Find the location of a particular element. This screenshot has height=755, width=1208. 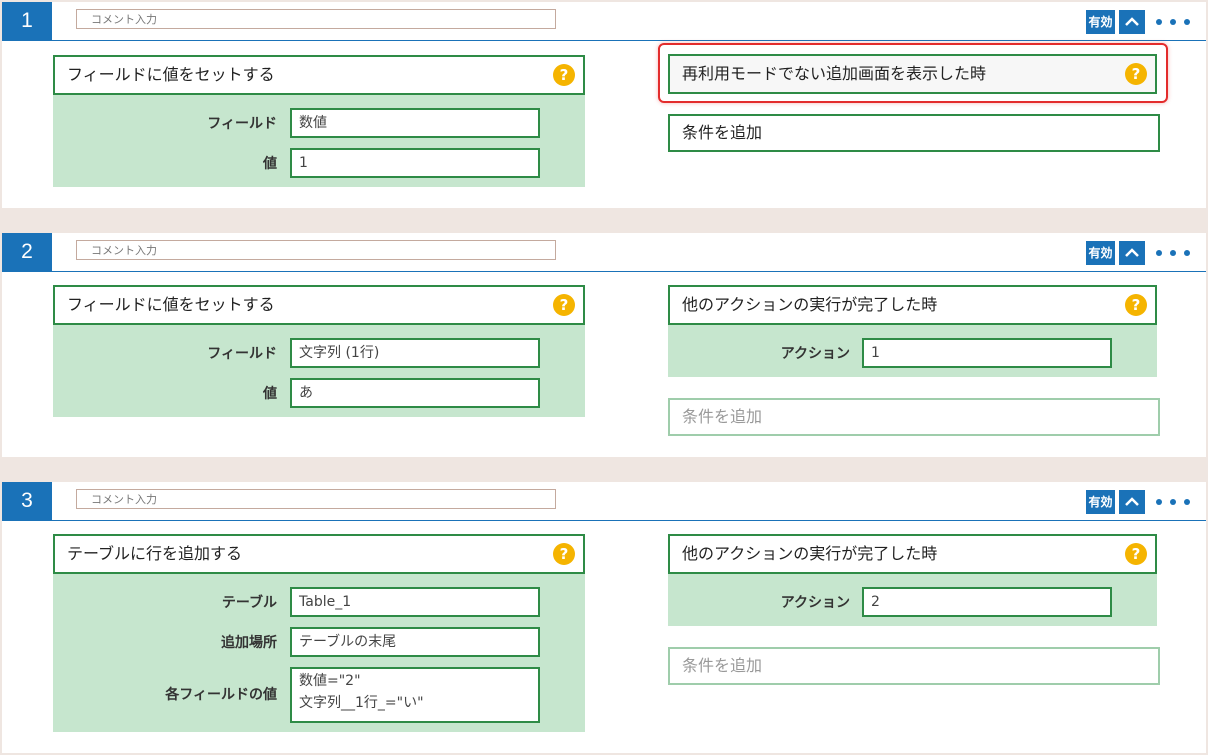

action-title-label: テーブルに行を追加する is located at coordinates (155, 553).